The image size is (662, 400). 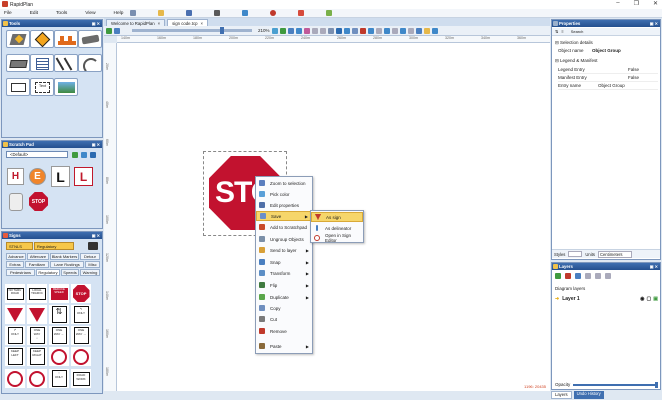 What do you see at coordinates (656, 384) in the screenshot?
I see `opacity-slider-thumb` at bounding box center [656, 384].